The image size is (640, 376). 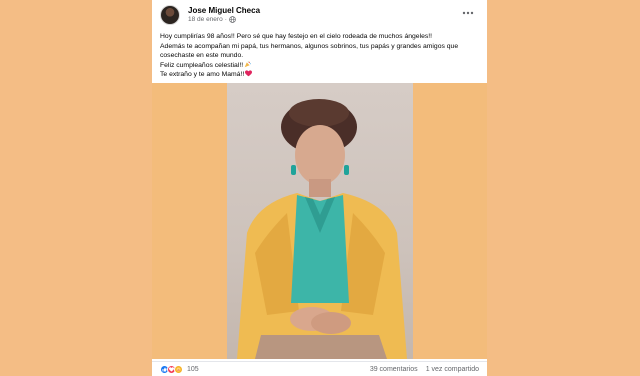 I want to click on post-text-segment: Feliz cumpleaños celestial!!, so click(x=202, y=65).